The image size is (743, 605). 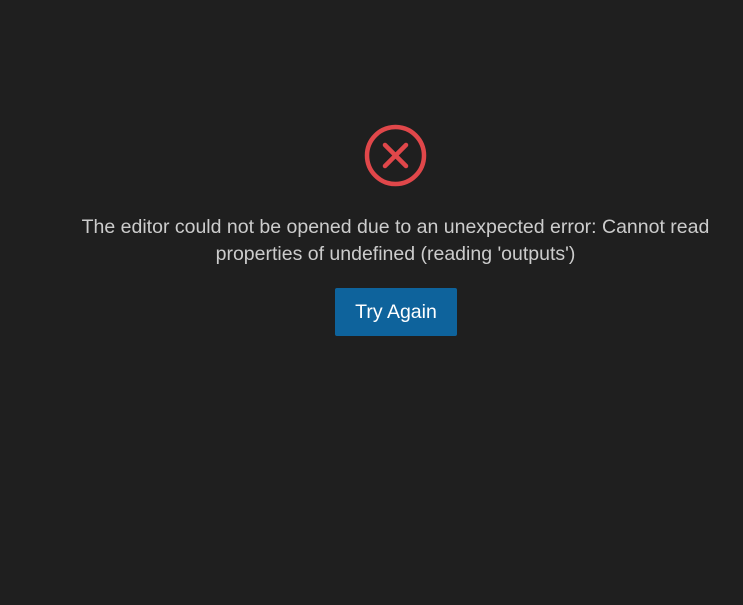 What do you see at coordinates (395, 155) in the screenshot?
I see `error-icon` at bounding box center [395, 155].